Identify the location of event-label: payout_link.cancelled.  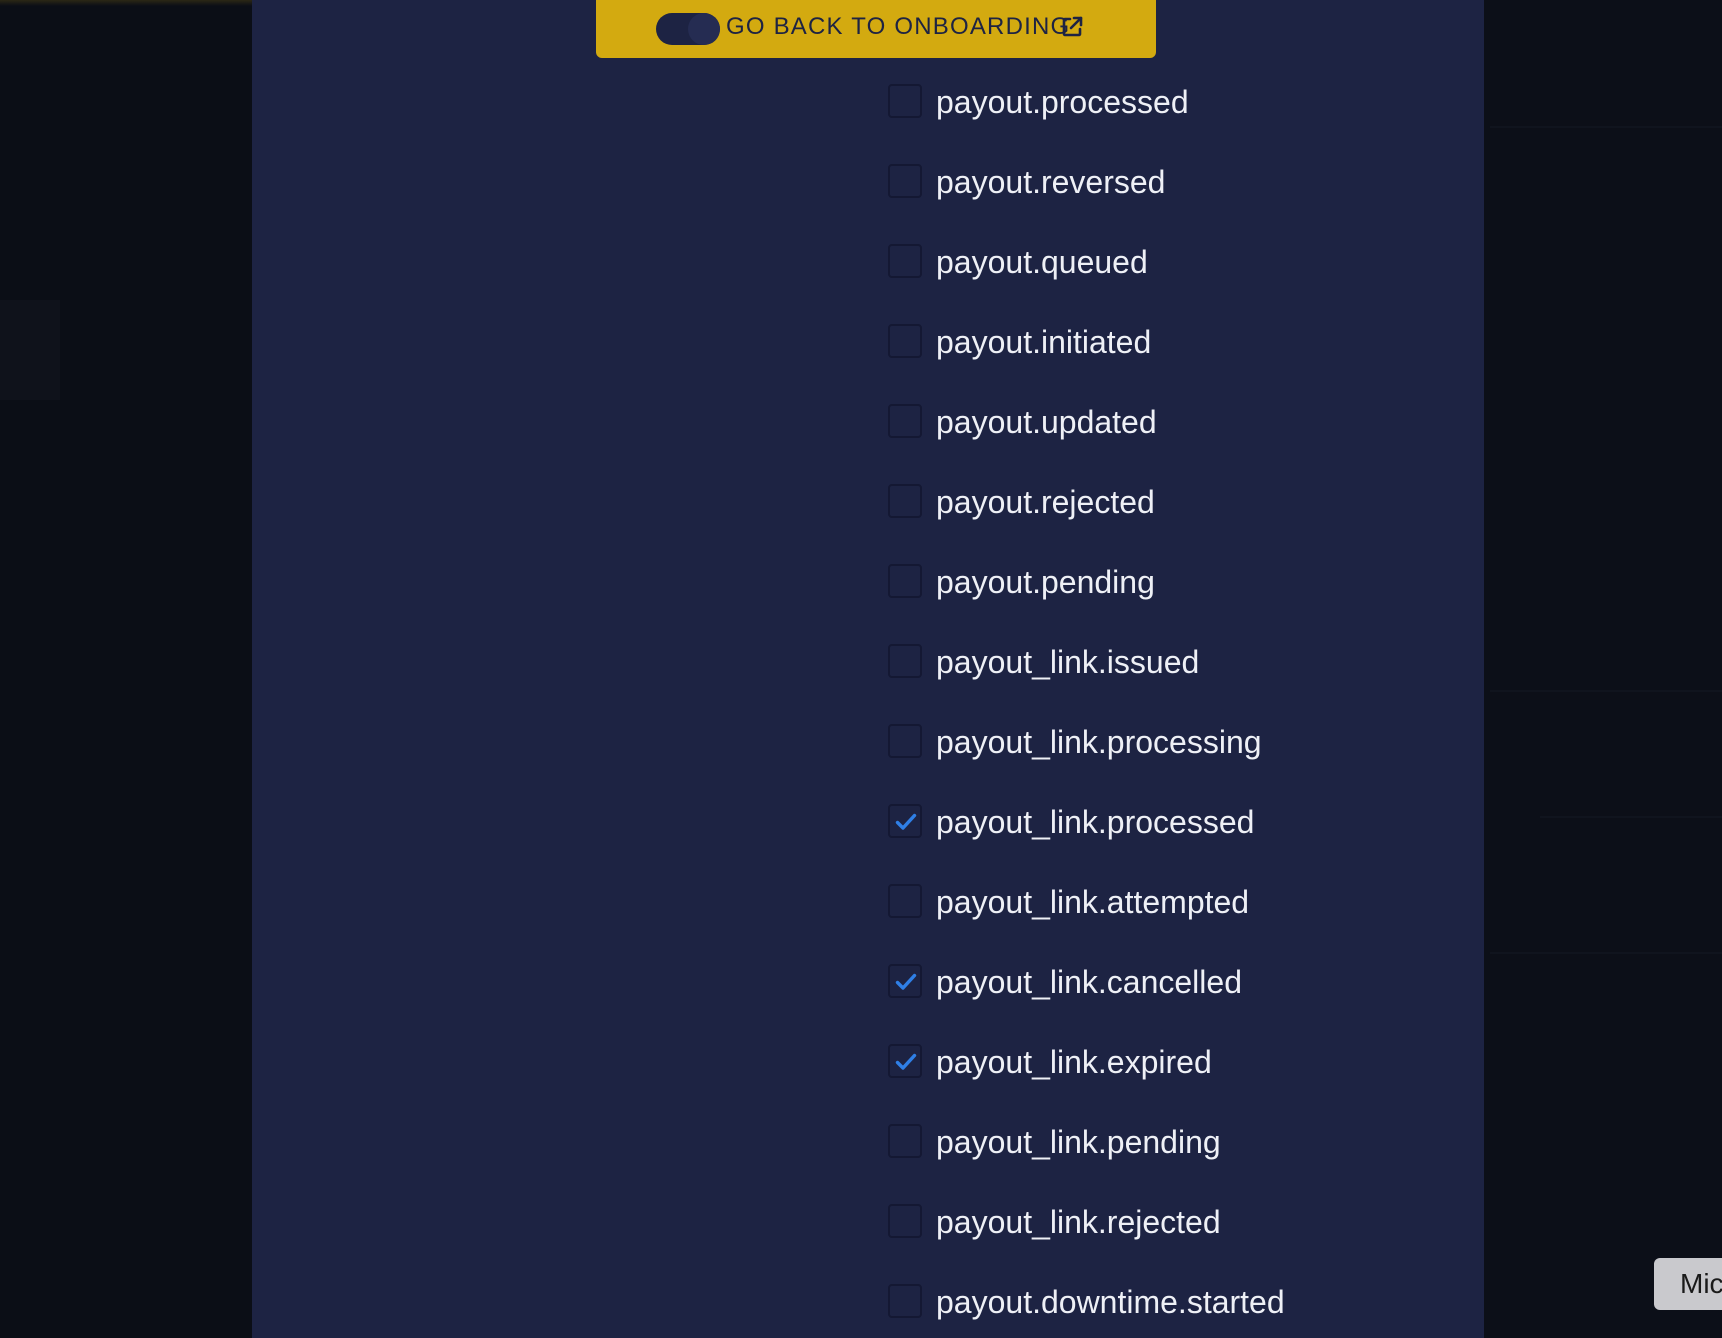
(1089, 982).